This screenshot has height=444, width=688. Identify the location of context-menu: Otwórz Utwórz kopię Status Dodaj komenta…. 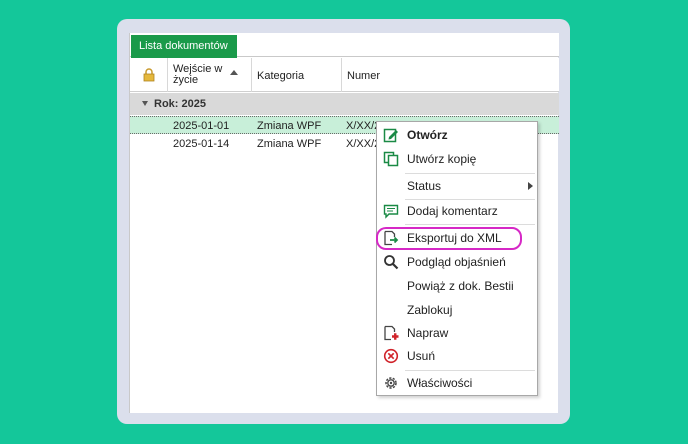
(457, 258).